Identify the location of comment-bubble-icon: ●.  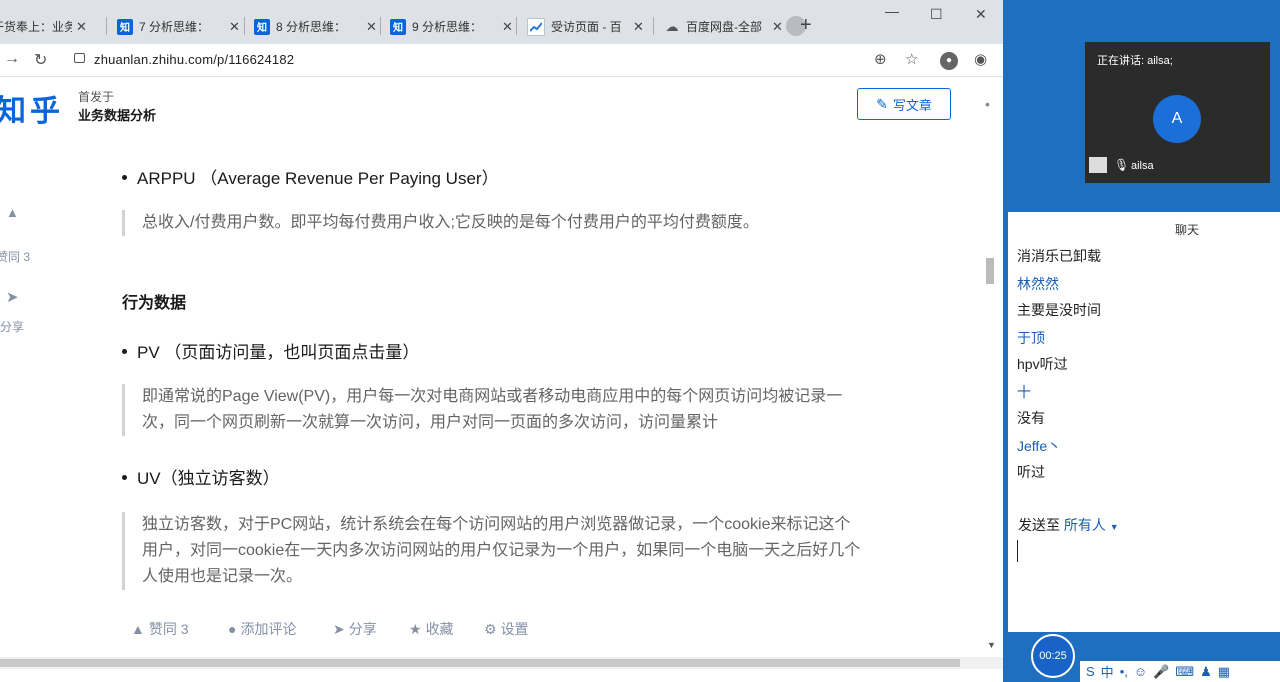
(232, 629).